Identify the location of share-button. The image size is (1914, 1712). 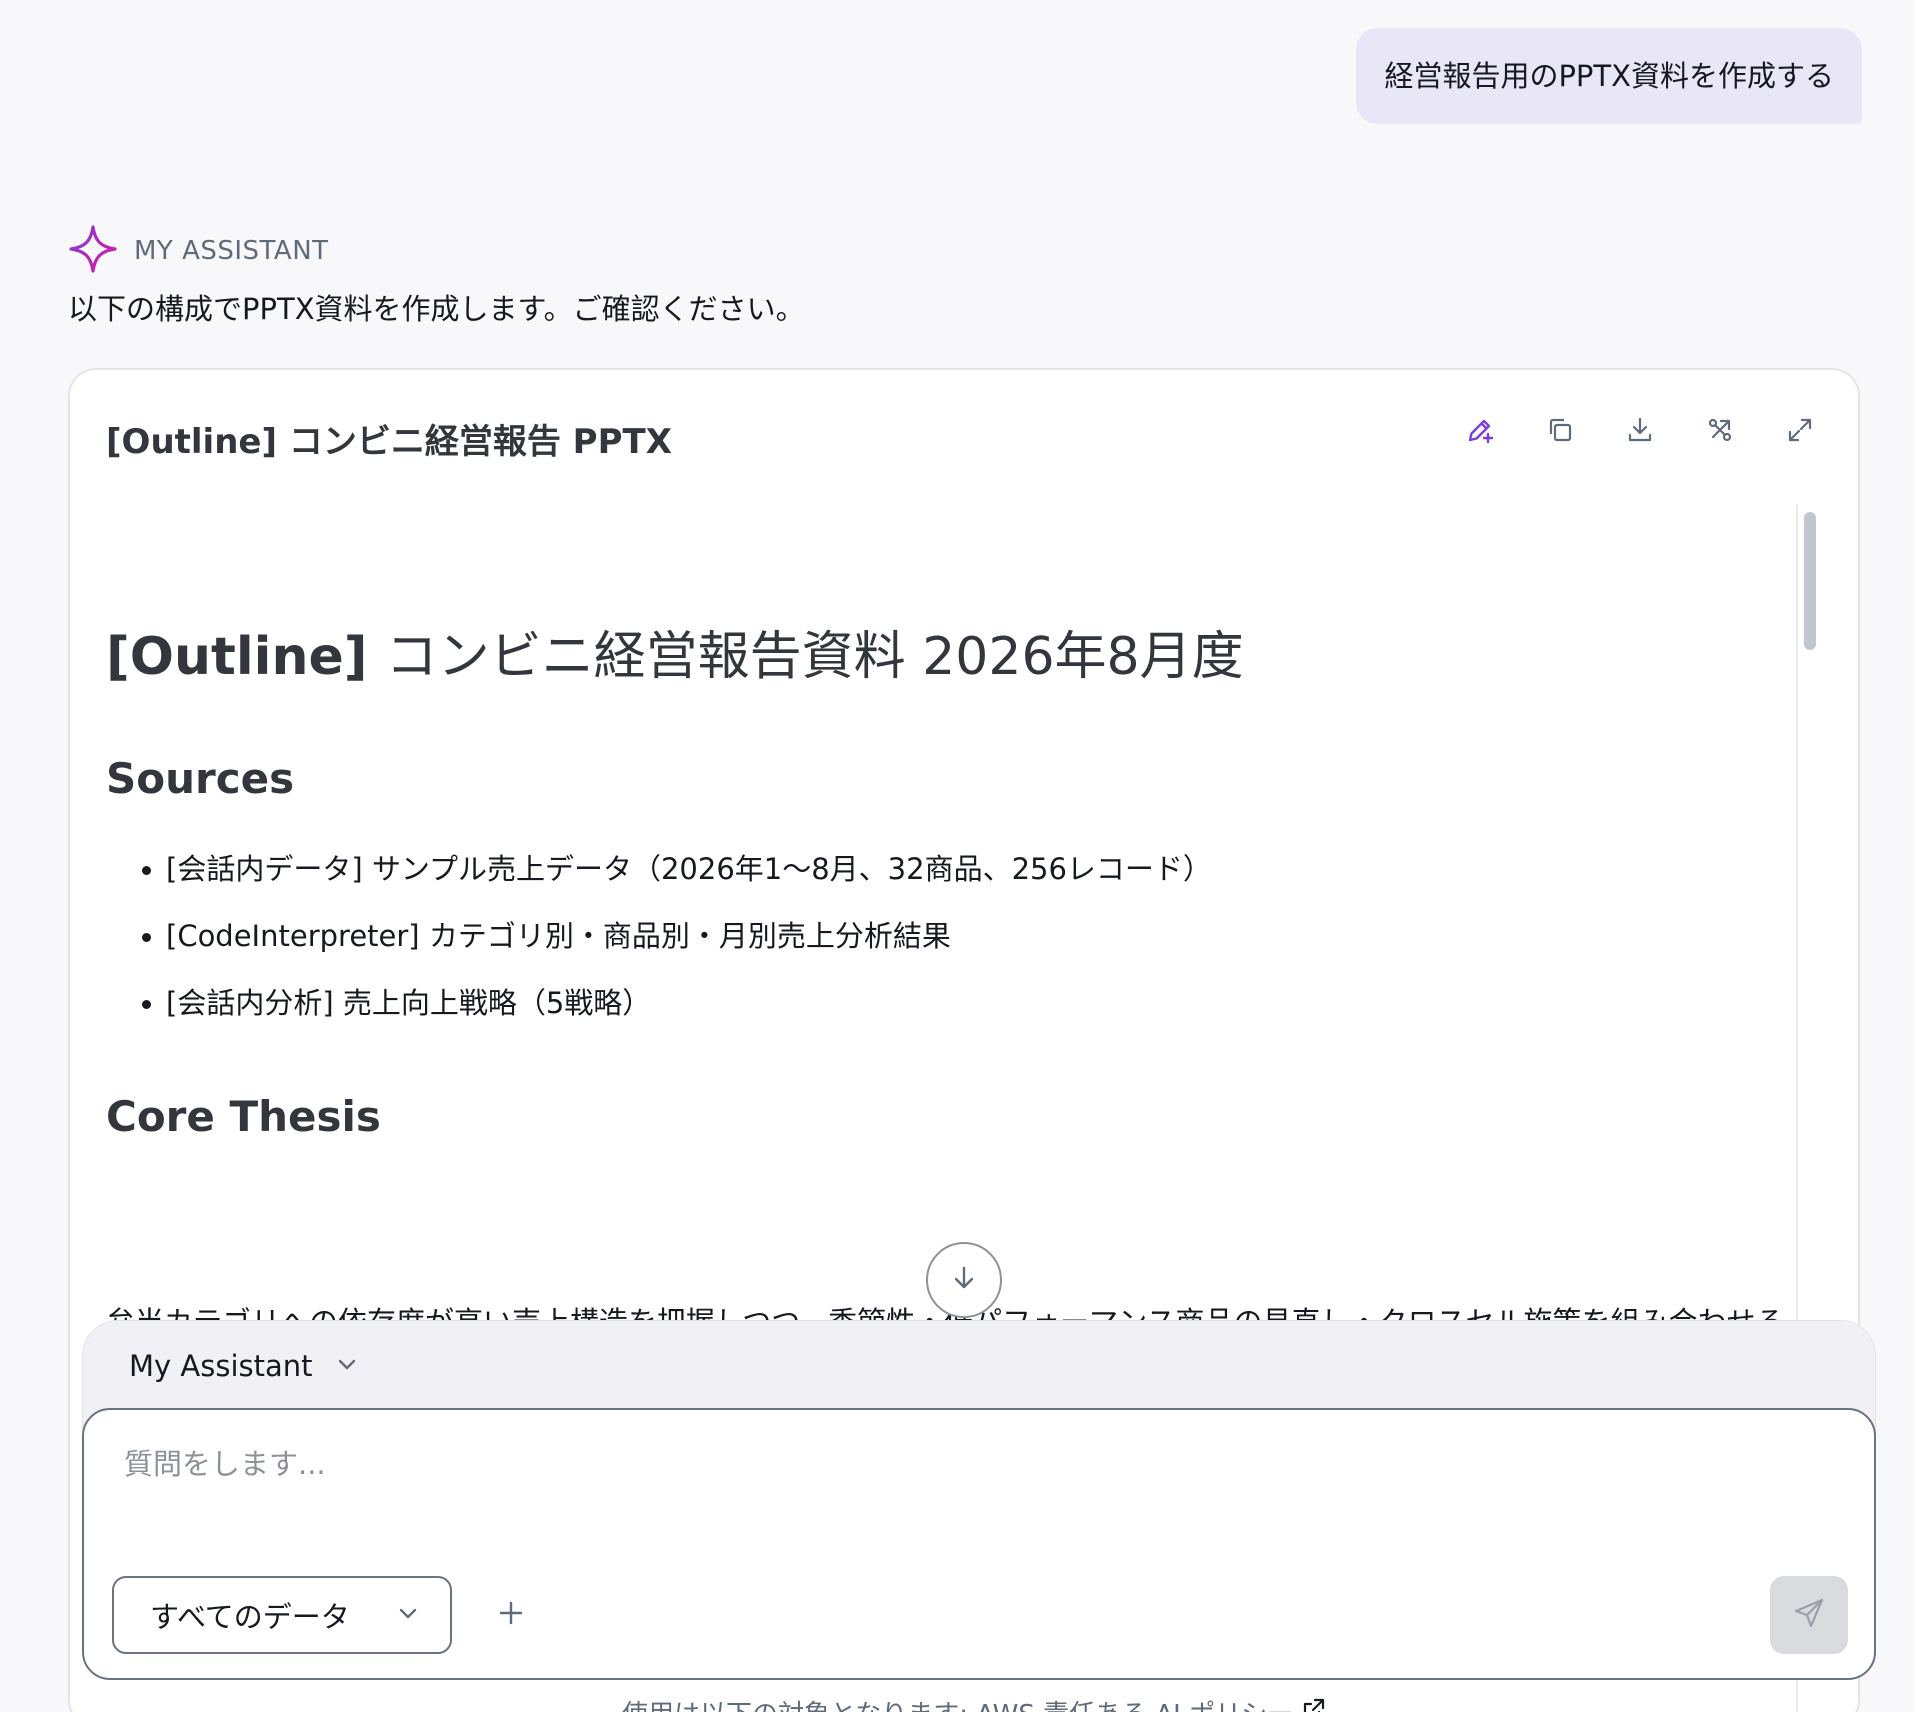
(1720, 432).